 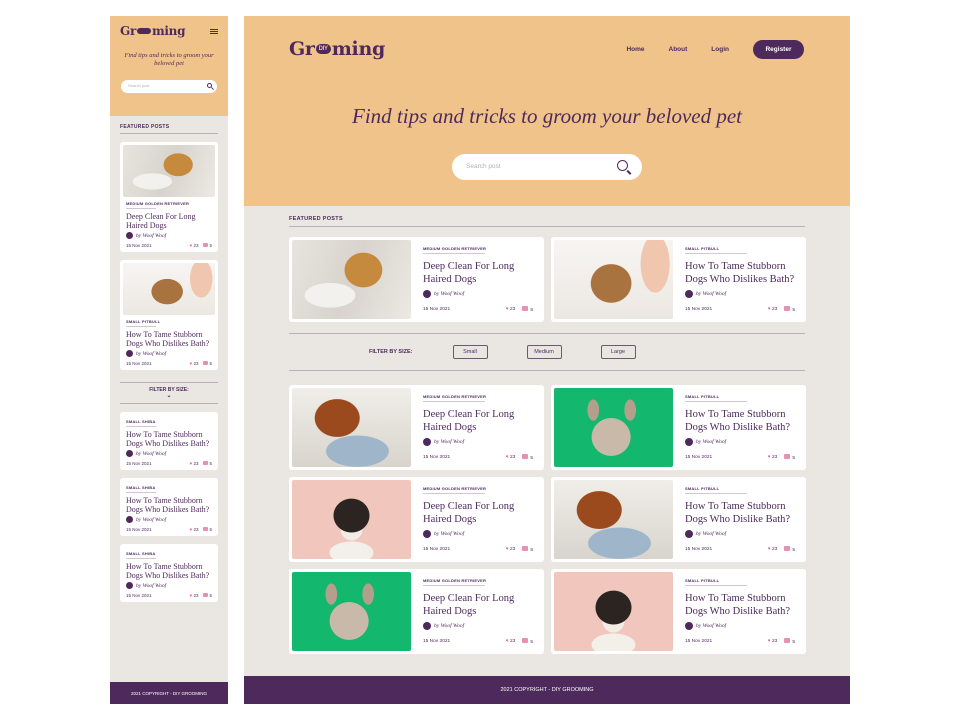 I want to click on mobile-filter-toggle: FILTER BY SIZE: ⌄, so click(x=169, y=393).